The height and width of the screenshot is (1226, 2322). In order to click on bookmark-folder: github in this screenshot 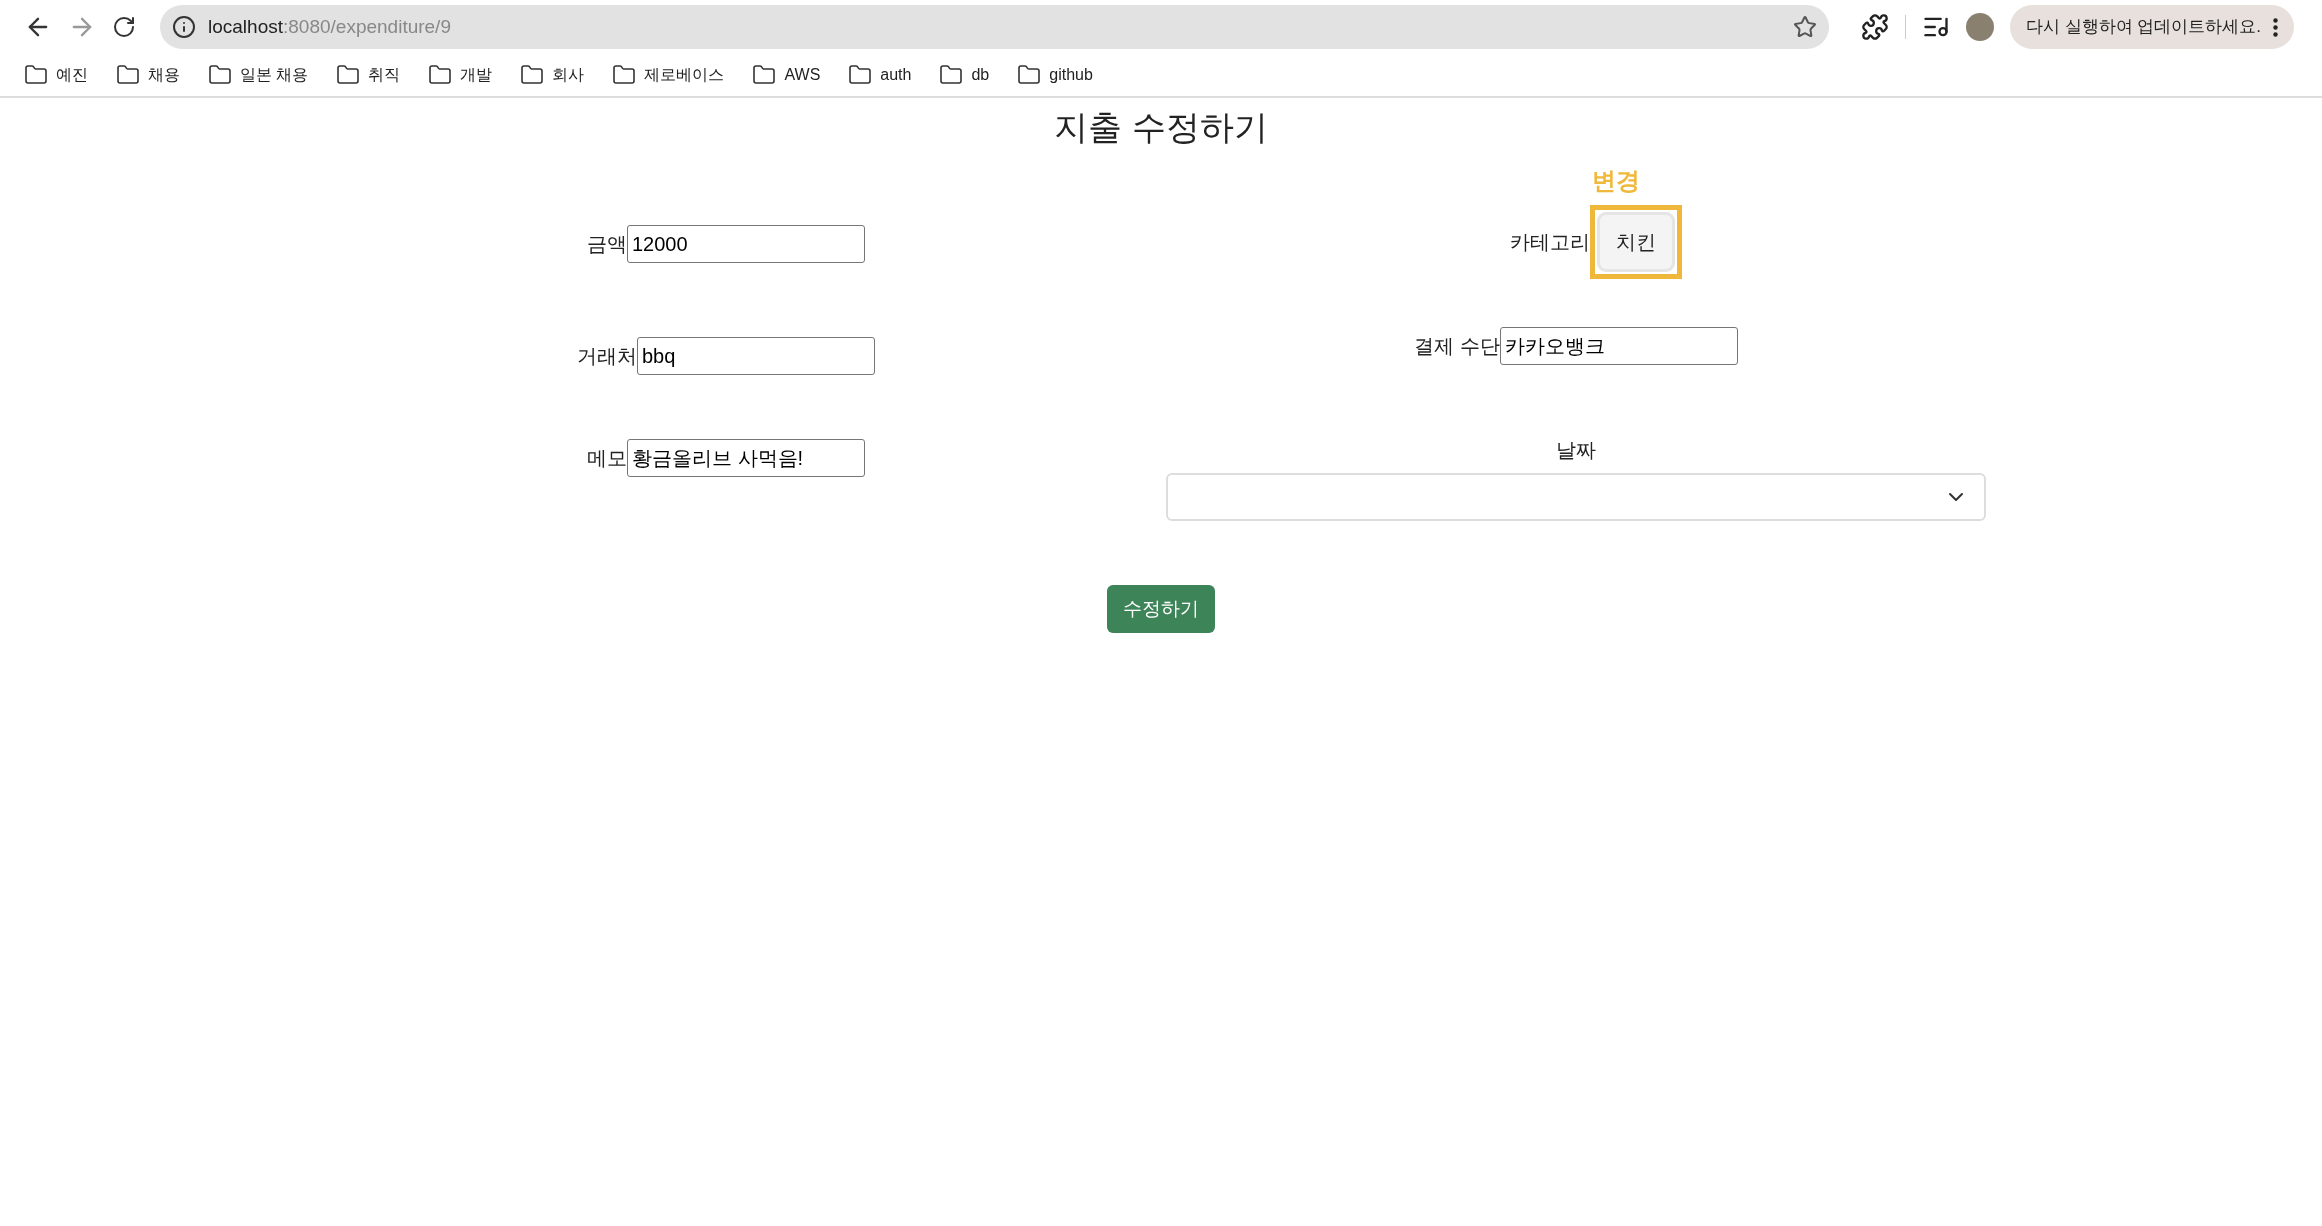, I will do `click(1055, 75)`.